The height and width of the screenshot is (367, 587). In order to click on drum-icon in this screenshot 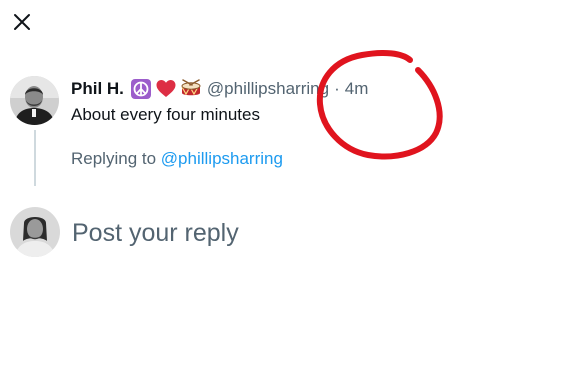, I will do `click(191, 89)`.